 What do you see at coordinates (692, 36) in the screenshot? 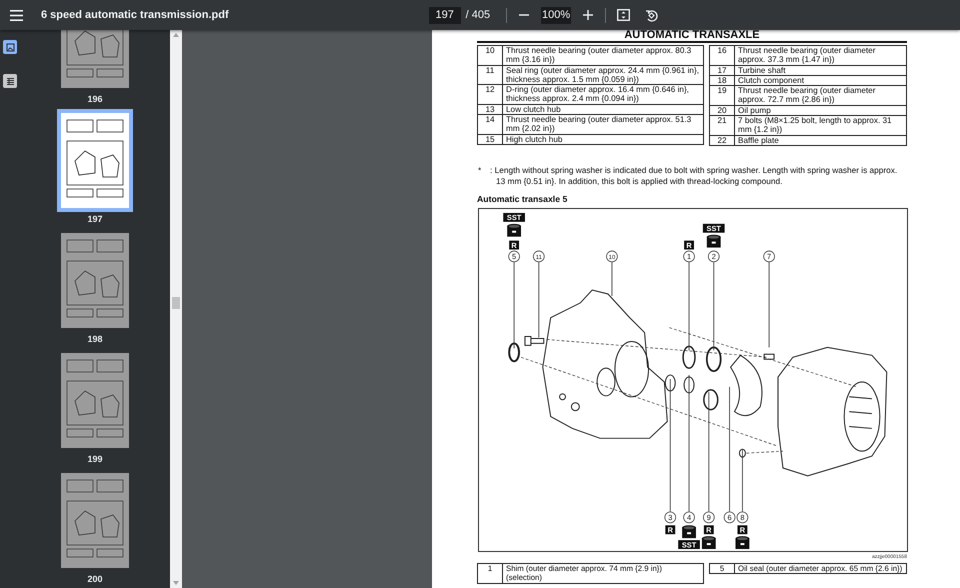
I see `page-heading: AUTOMATIC TRANSAXLE` at bounding box center [692, 36].